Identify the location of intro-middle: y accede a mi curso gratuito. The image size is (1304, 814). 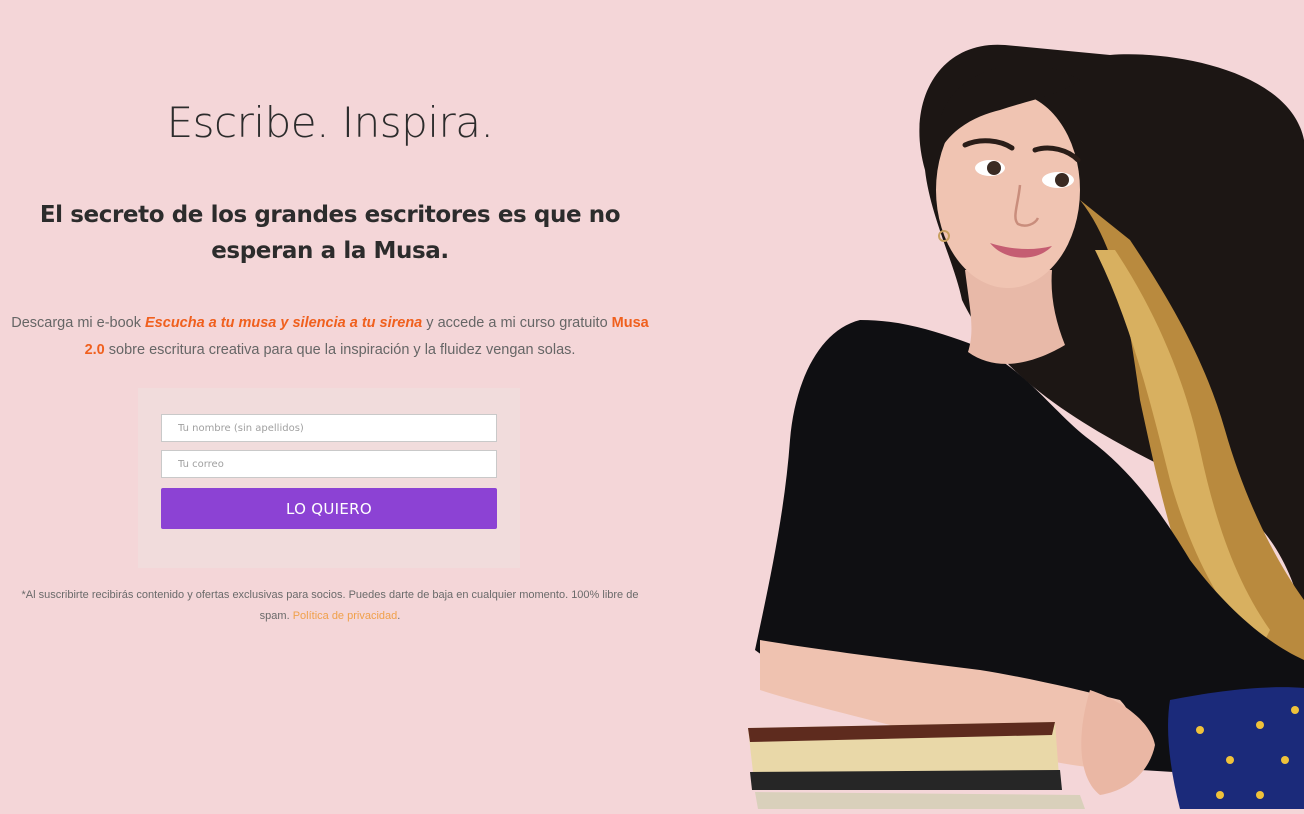
(517, 323).